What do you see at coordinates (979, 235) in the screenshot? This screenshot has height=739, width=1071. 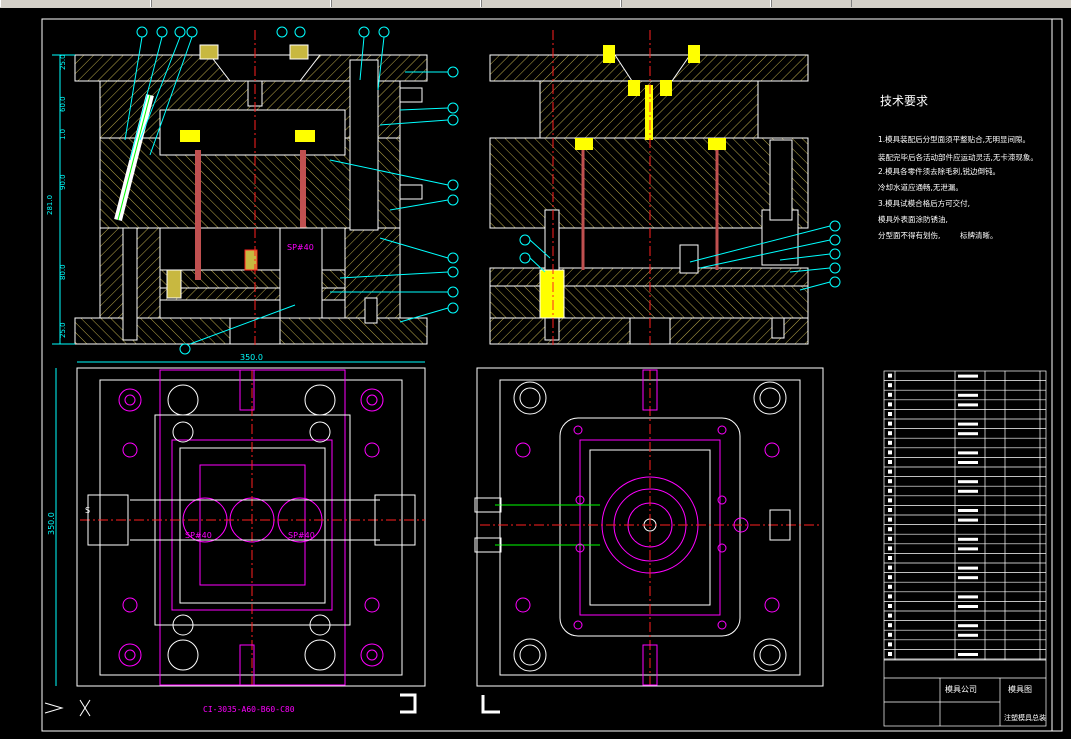 I see `tech-req-line: 标牌清晰。` at bounding box center [979, 235].